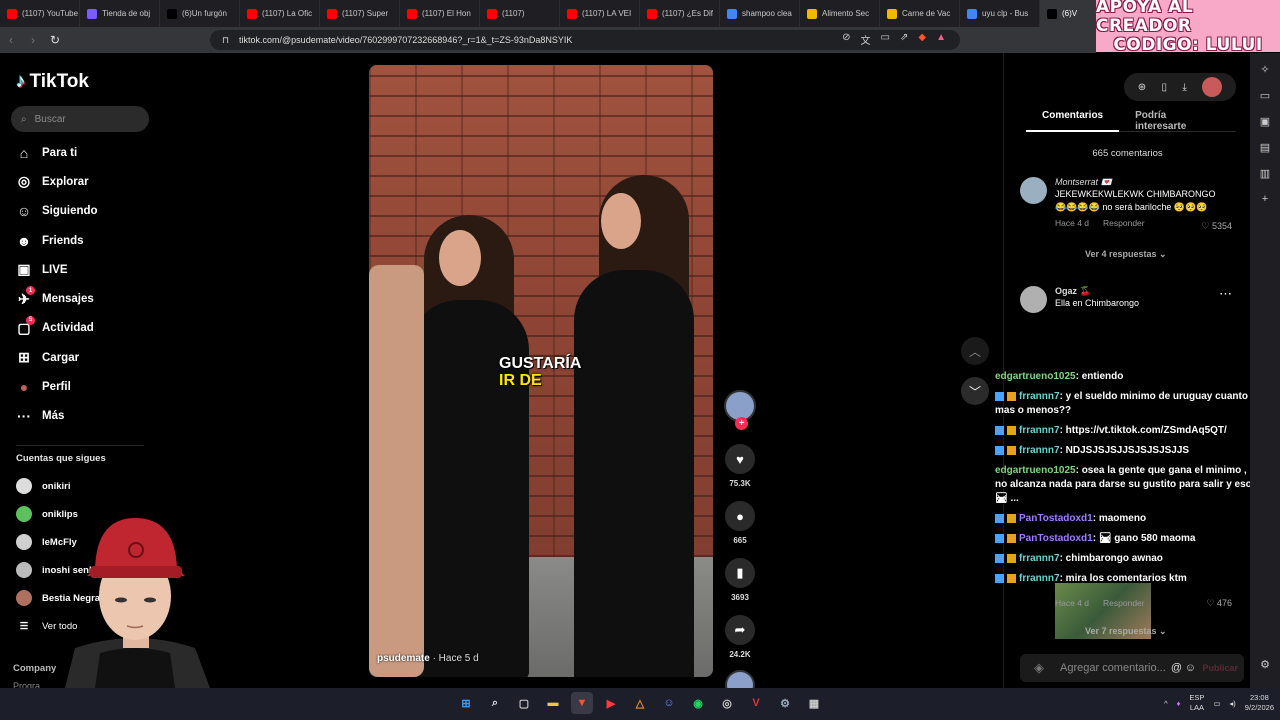  I want to click on comment-likes: ♡ 476, so click(1219, 603).